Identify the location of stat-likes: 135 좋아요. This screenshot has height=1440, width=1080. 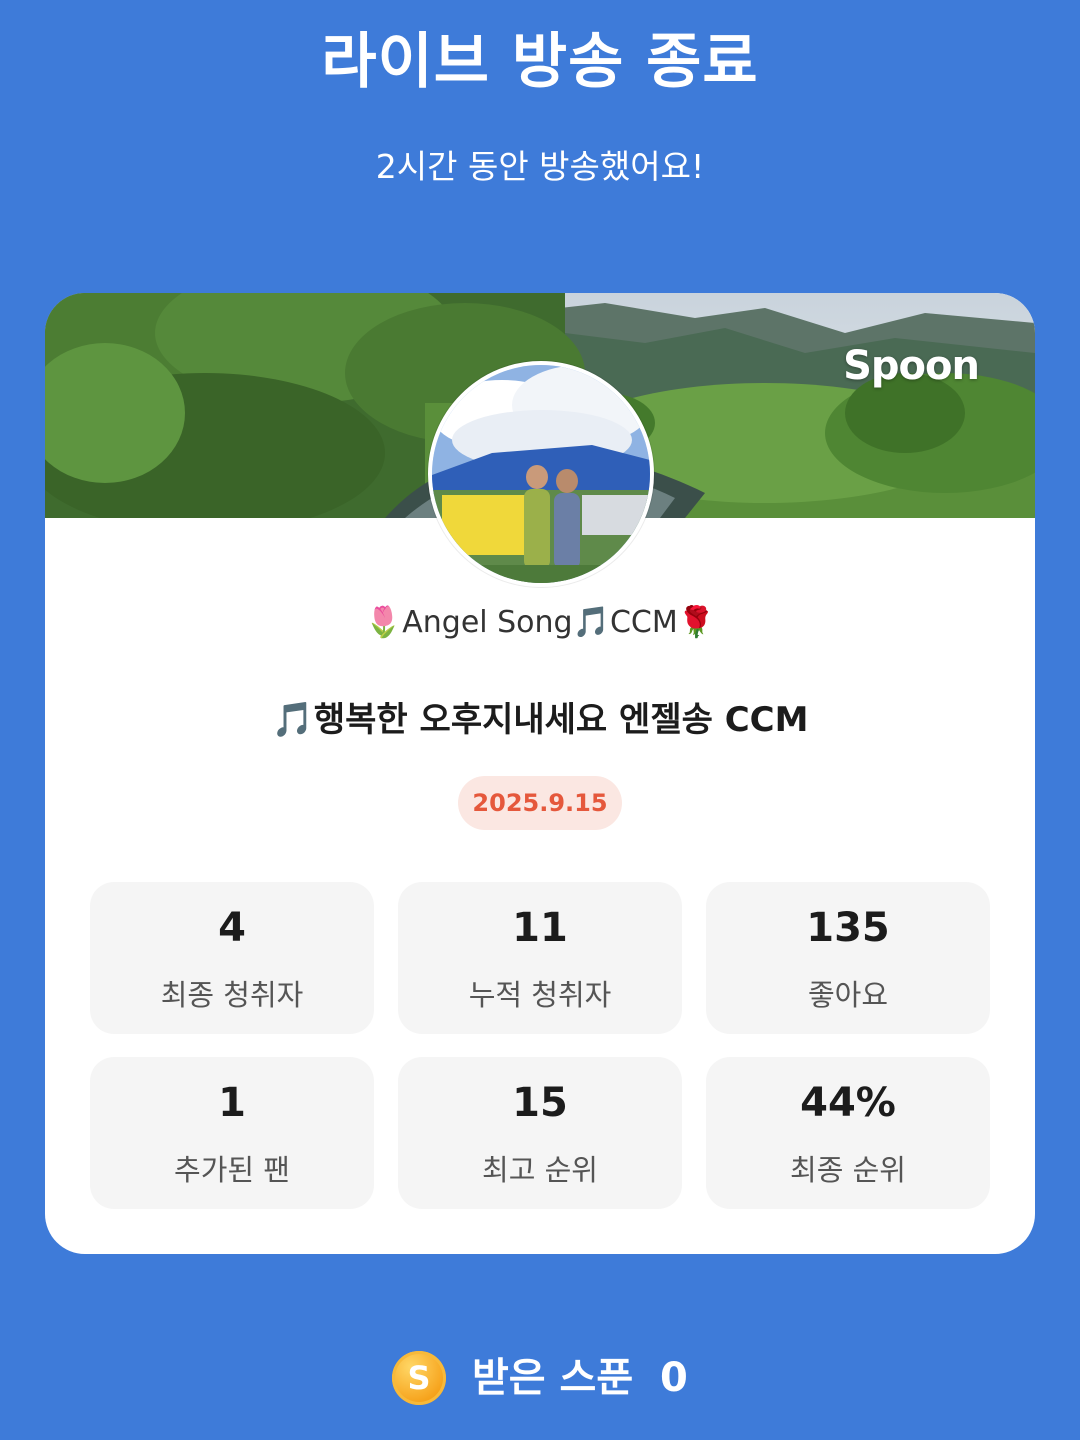
(848, 958).